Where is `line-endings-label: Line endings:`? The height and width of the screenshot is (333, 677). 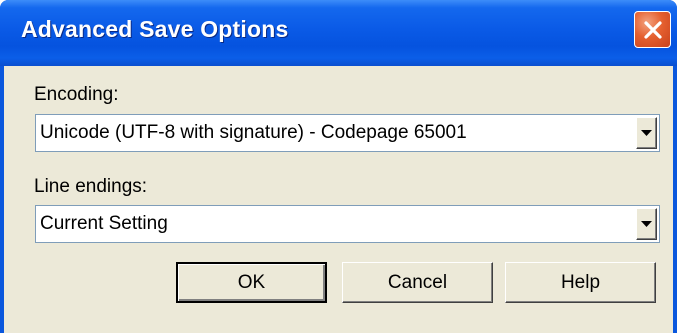 line-endings-label: Line endings: is located at coordinates (91, 186).